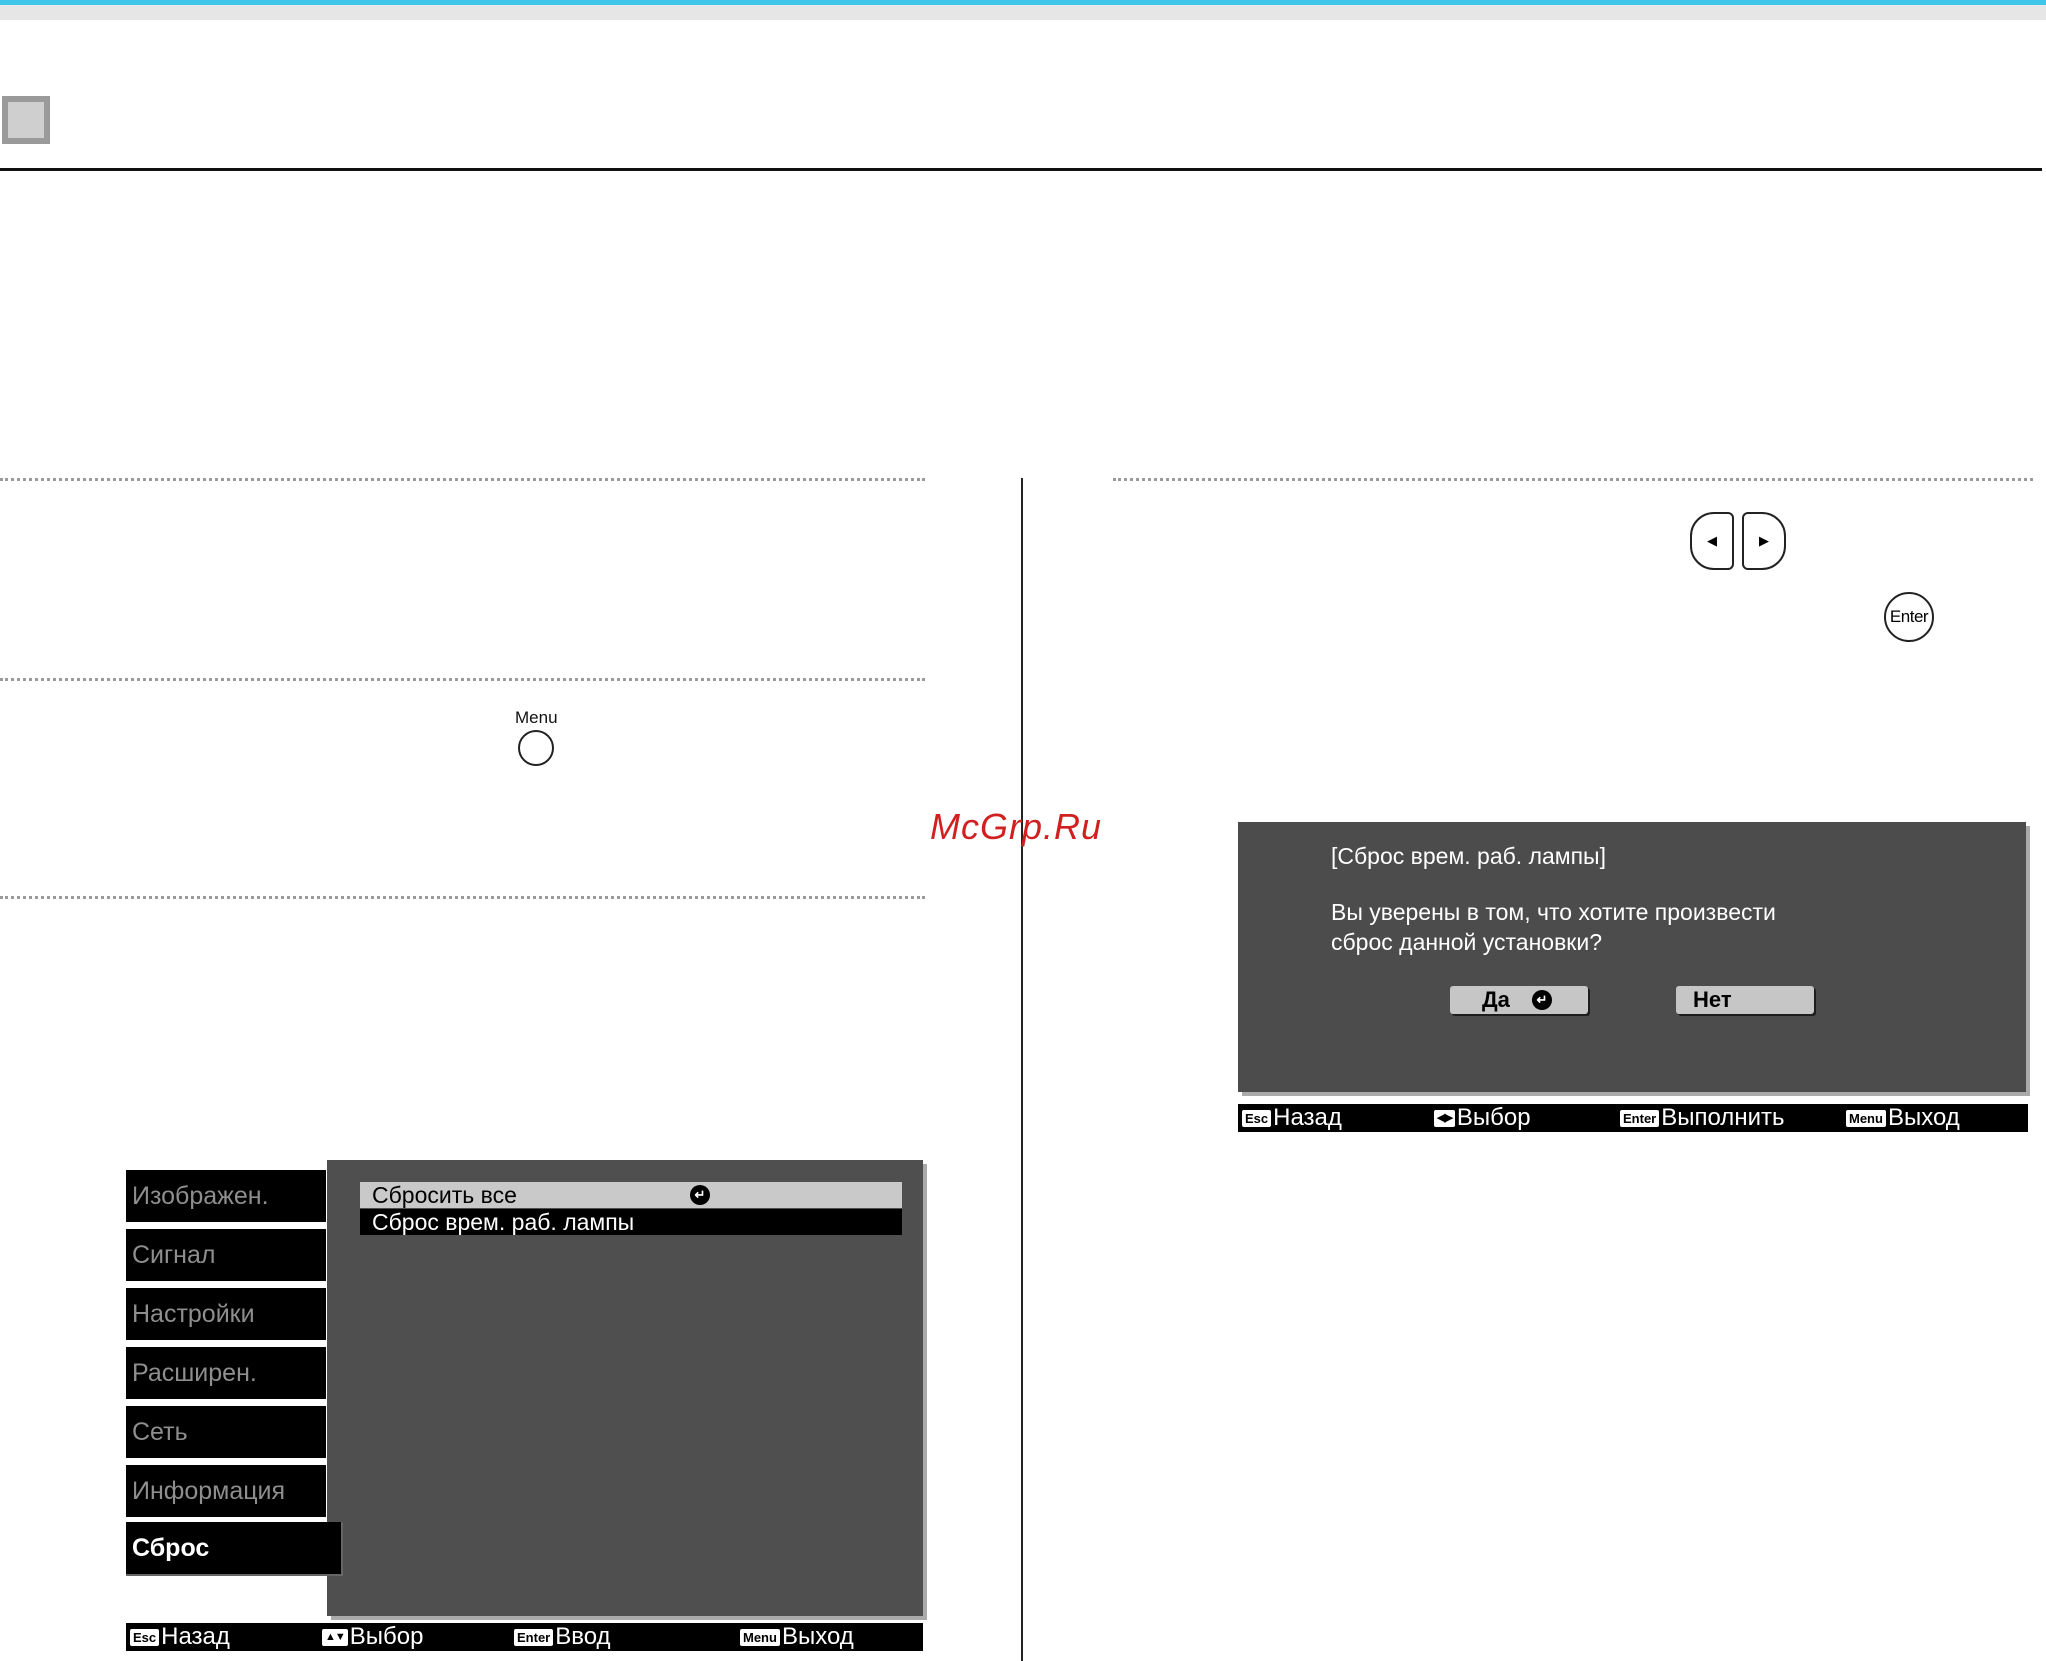 This screenshot has width=2046, height=1661. Describe the element at coordinates (226, 1373) in the screenshot. I see `sidebar-item-extended: Расширен.` at that location.